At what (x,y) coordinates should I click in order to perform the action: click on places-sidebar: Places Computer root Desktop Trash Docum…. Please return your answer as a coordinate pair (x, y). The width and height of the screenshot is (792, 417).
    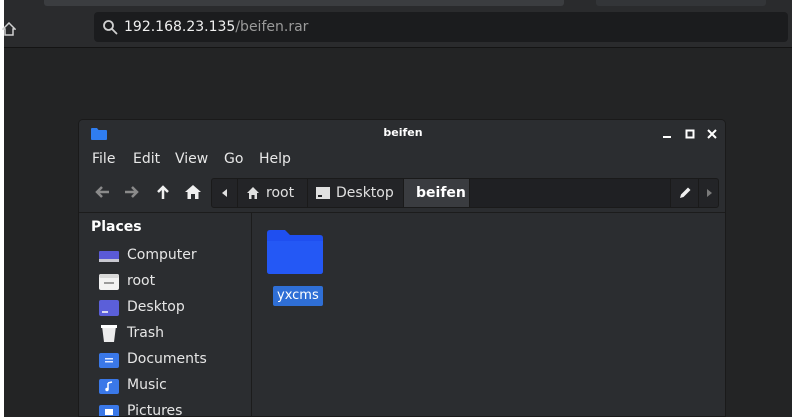
    Looking at the image, I should click on (165, 315).